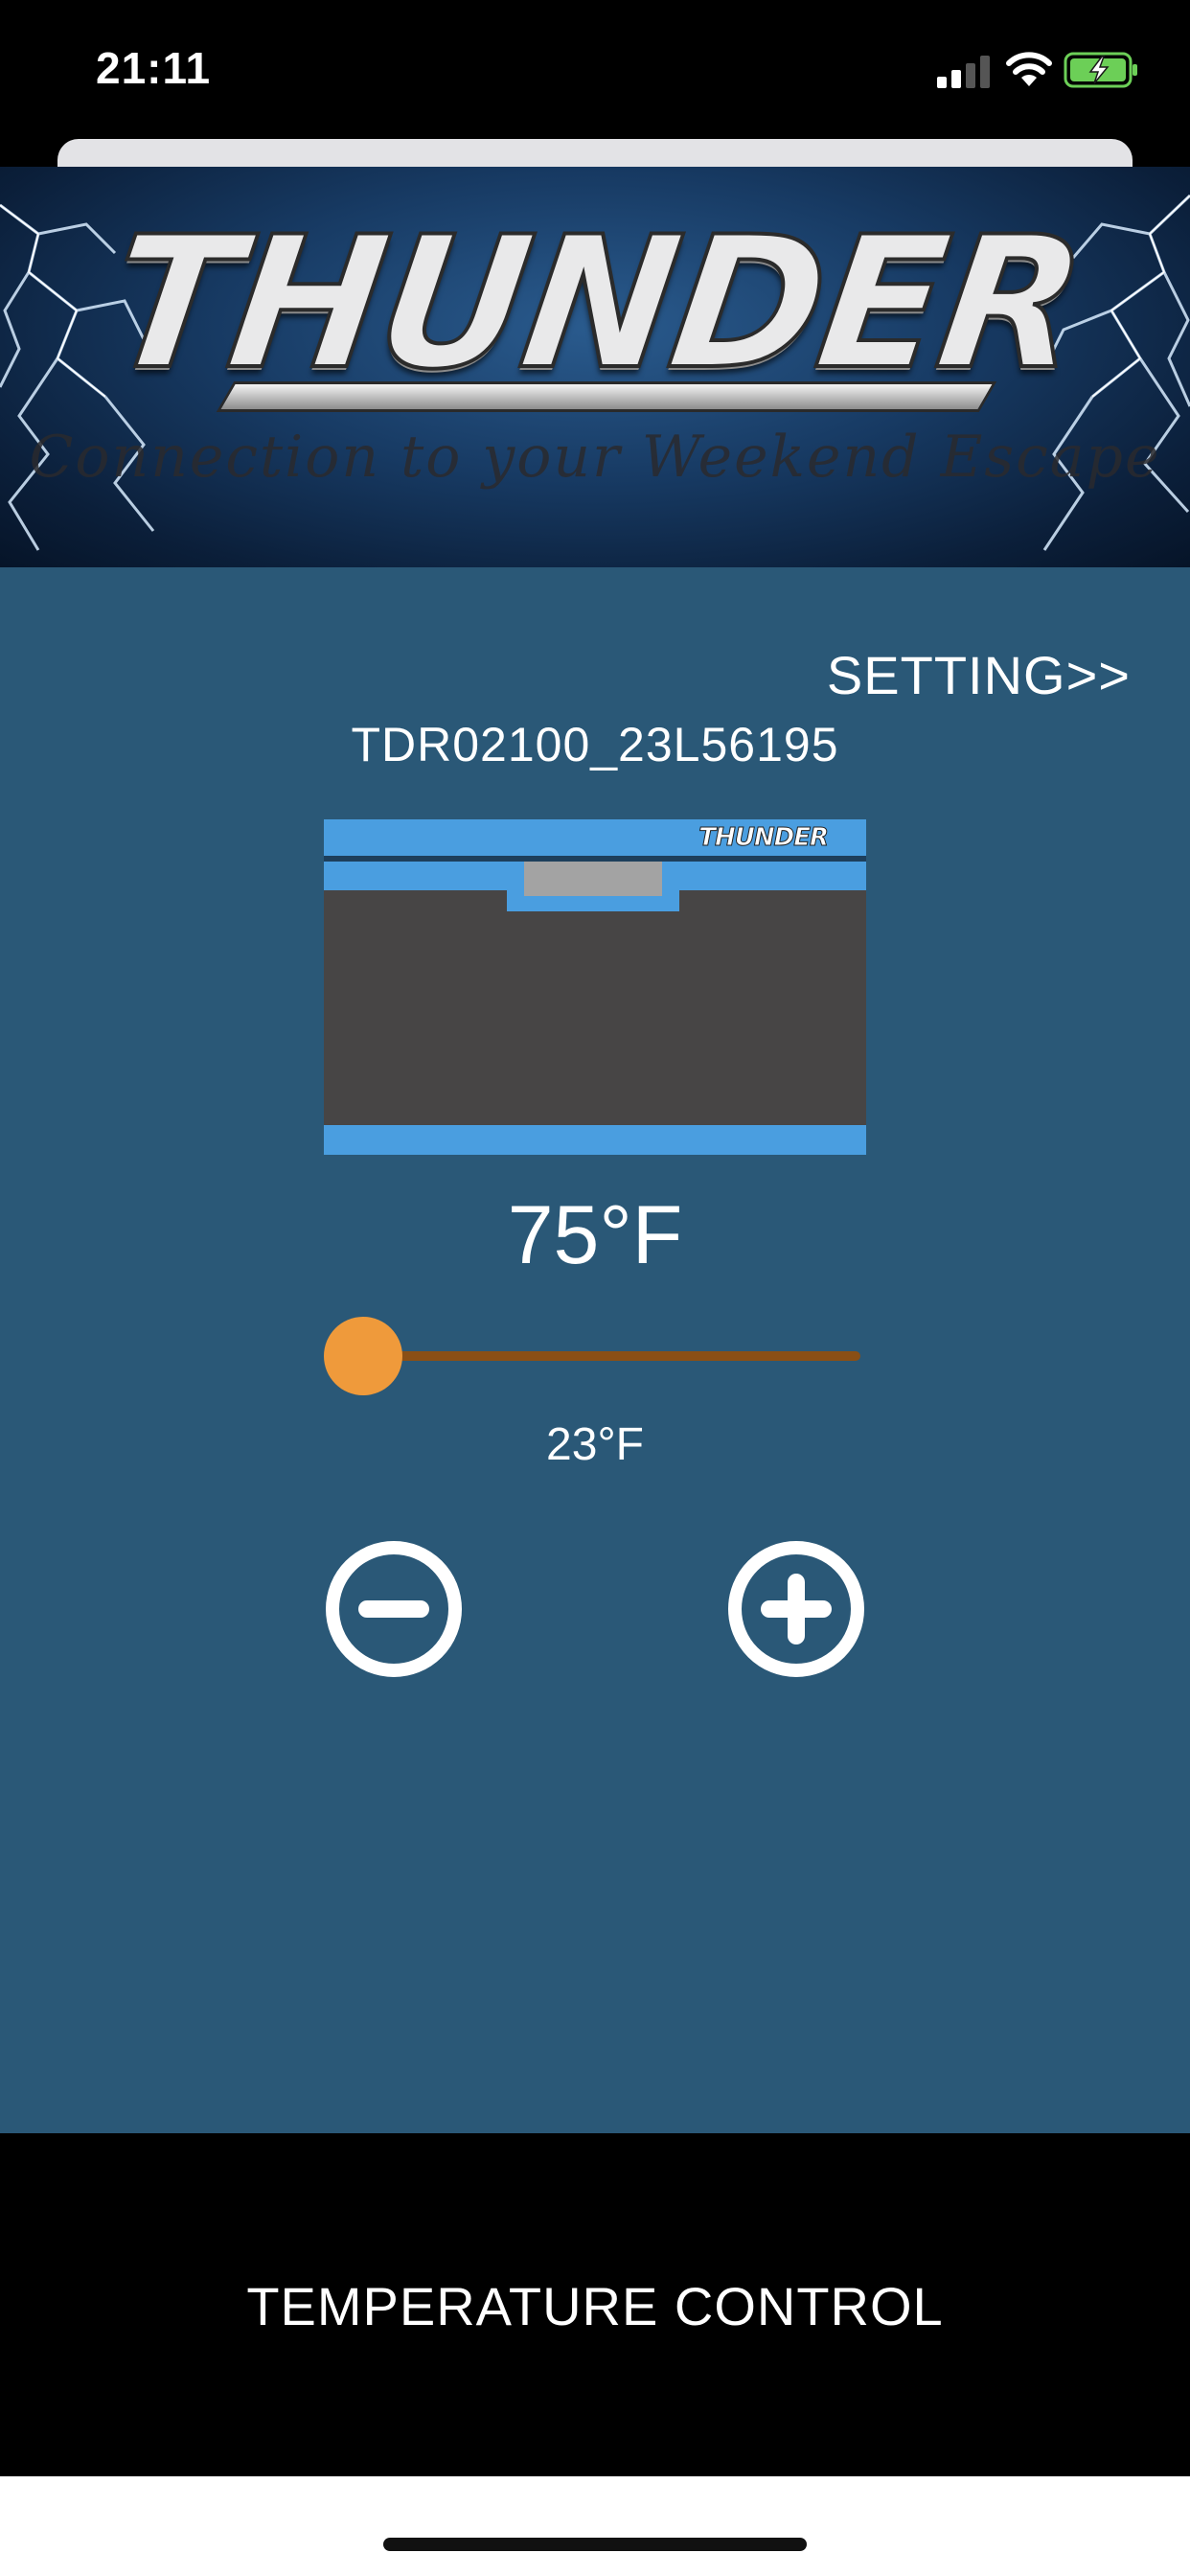 The image size is (1190, 2576). What do you see at coordinates (764, 838) in the screenshot?
I see `fridge-brand-logo: THUNDER` at bounding box center [764, 838].